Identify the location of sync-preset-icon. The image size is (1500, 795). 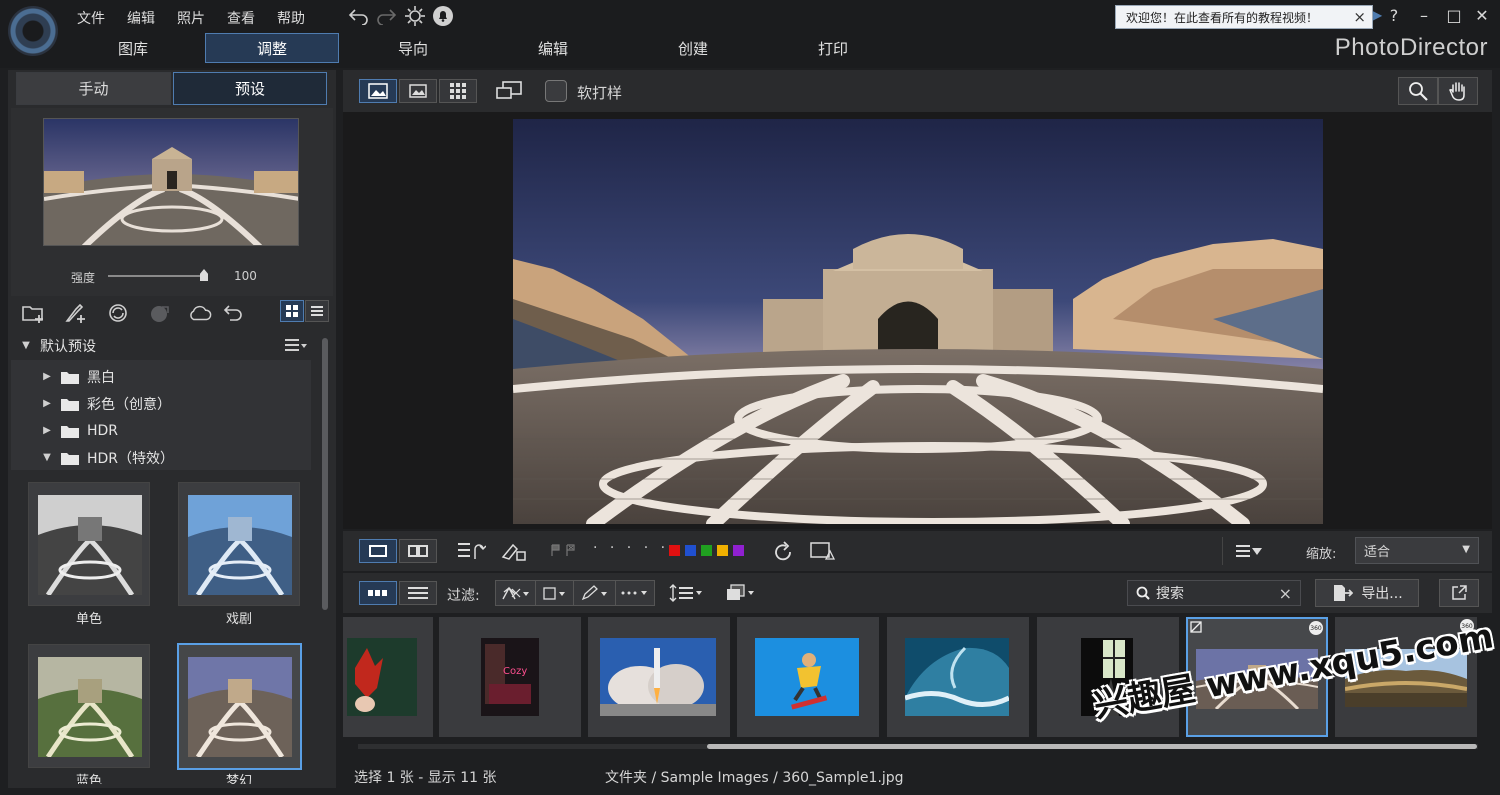
(118, 313).